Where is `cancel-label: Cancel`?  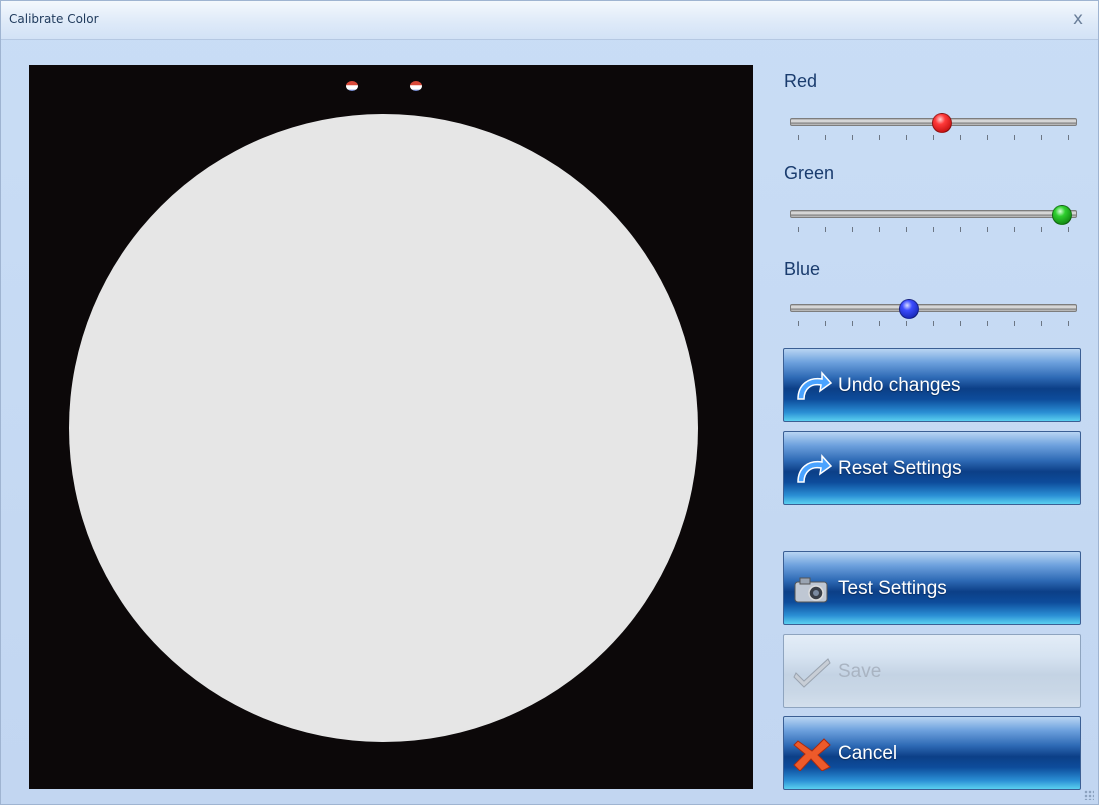
cancel-label: Cancel is located at coordinates (868, 753).